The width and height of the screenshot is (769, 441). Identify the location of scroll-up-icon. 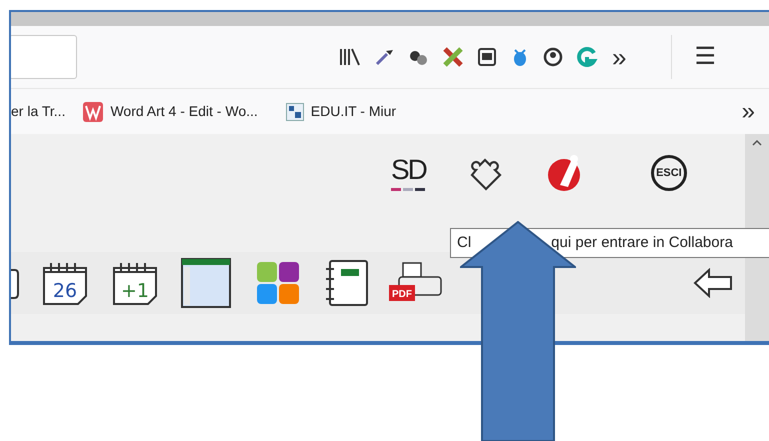
(757, 143).